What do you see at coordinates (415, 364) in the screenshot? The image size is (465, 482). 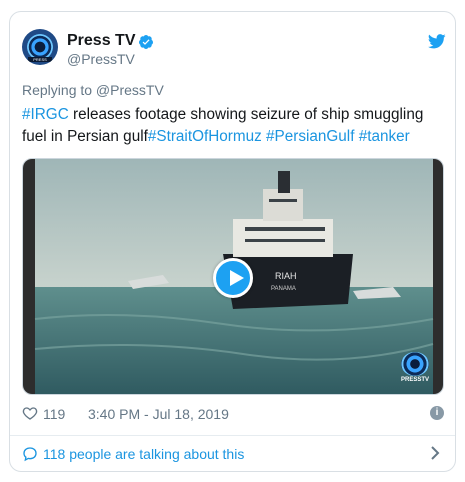 I see `presstv-logo-icon` at bounding box center [415, 364].